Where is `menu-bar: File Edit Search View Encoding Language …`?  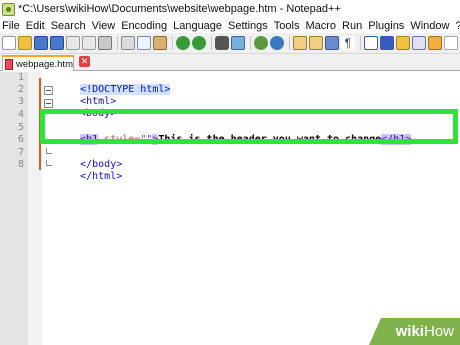
menu-bar: File Edit Search View Encoding Language … is located at coordinates (230, 25).